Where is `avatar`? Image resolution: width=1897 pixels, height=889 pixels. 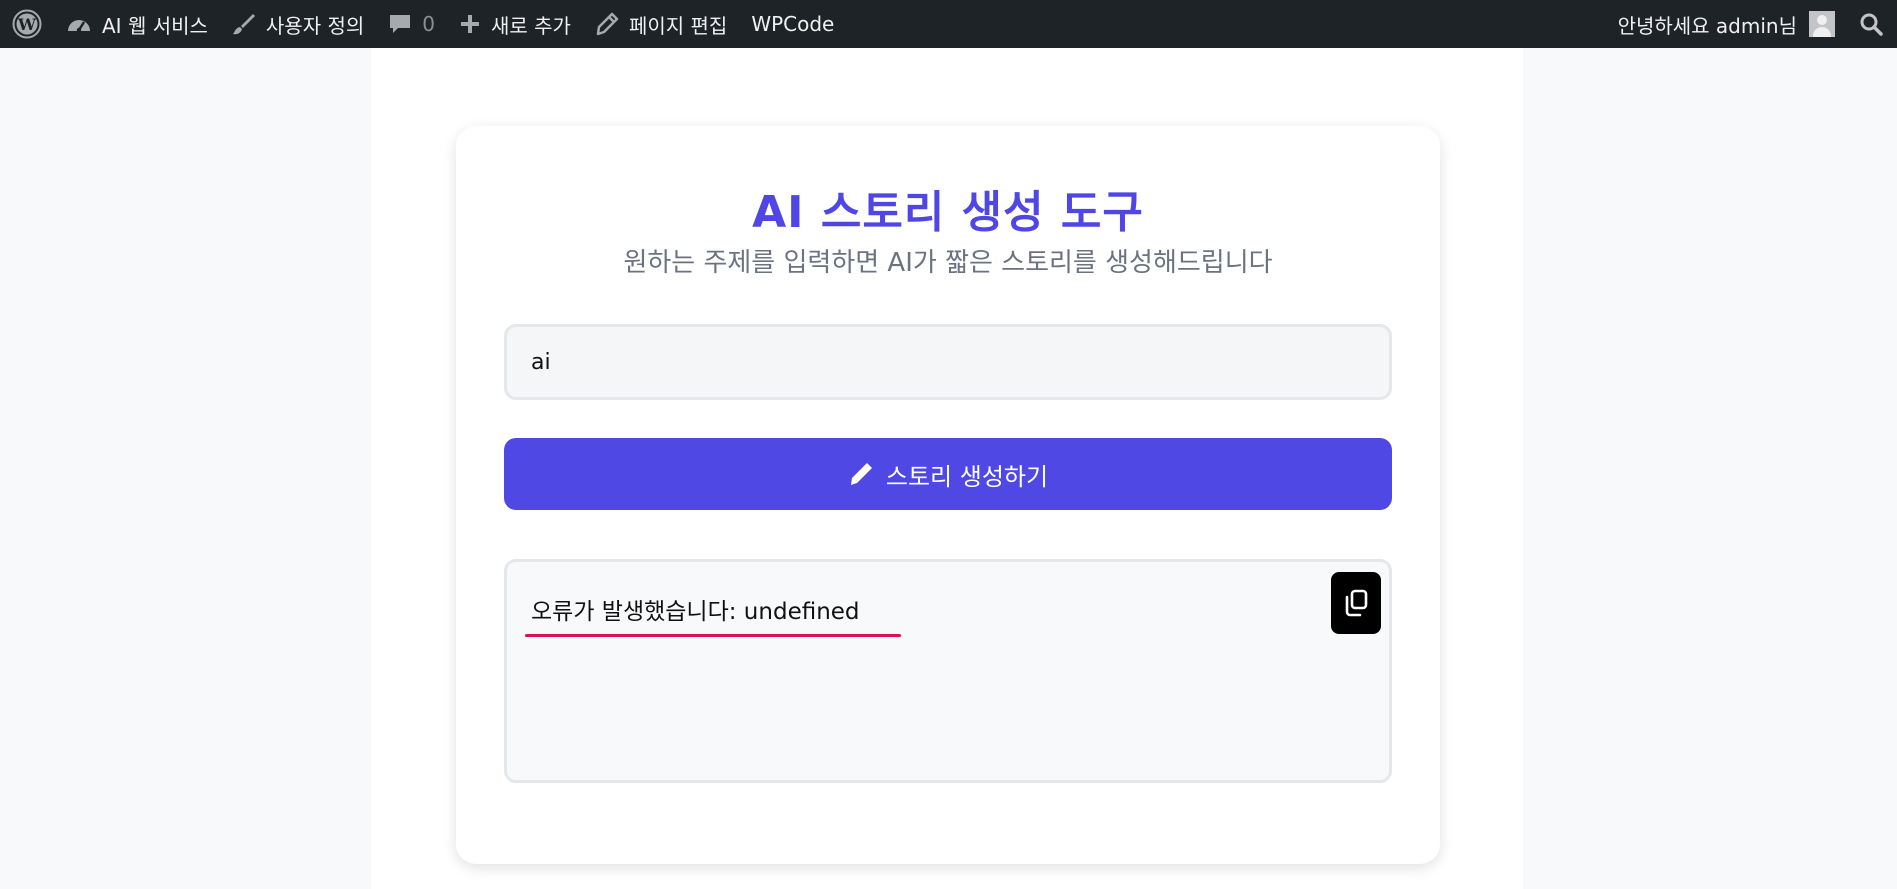
avatar is located at coordinates (1822, 24).